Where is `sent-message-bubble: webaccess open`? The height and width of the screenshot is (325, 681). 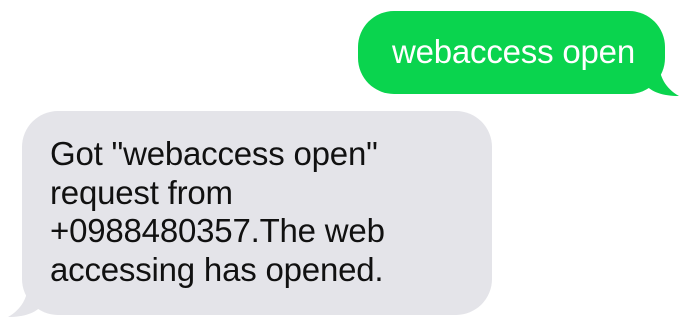
sent-message-bubble: webaccess open is located at coordinates (511, 52).